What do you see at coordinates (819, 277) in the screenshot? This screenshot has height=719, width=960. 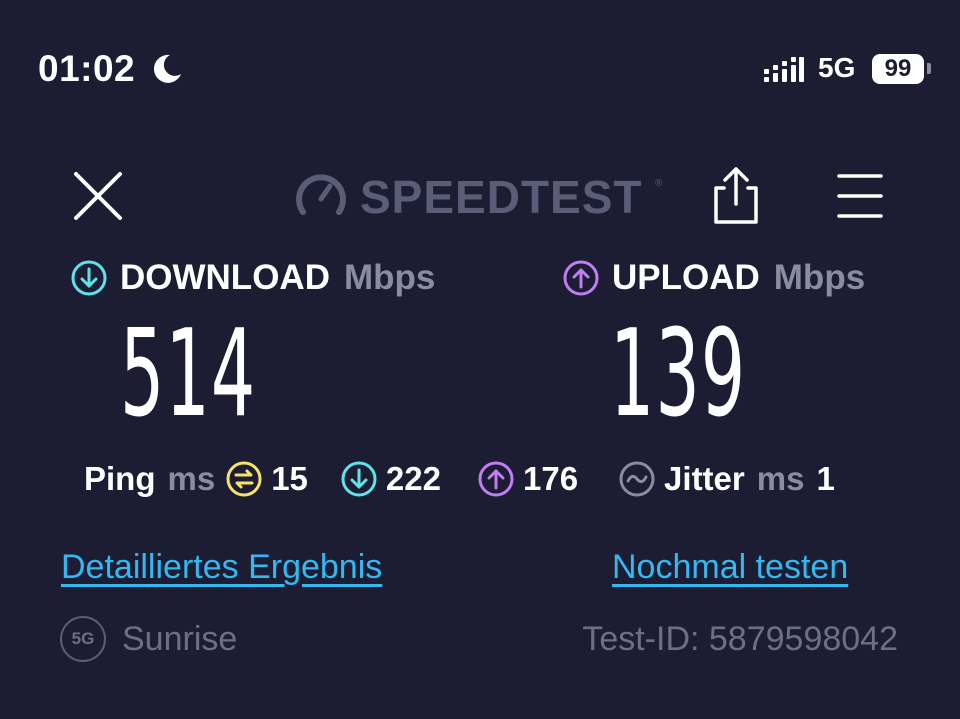 I see `upload-unit: Mbps` at bounding box center [819, 277].